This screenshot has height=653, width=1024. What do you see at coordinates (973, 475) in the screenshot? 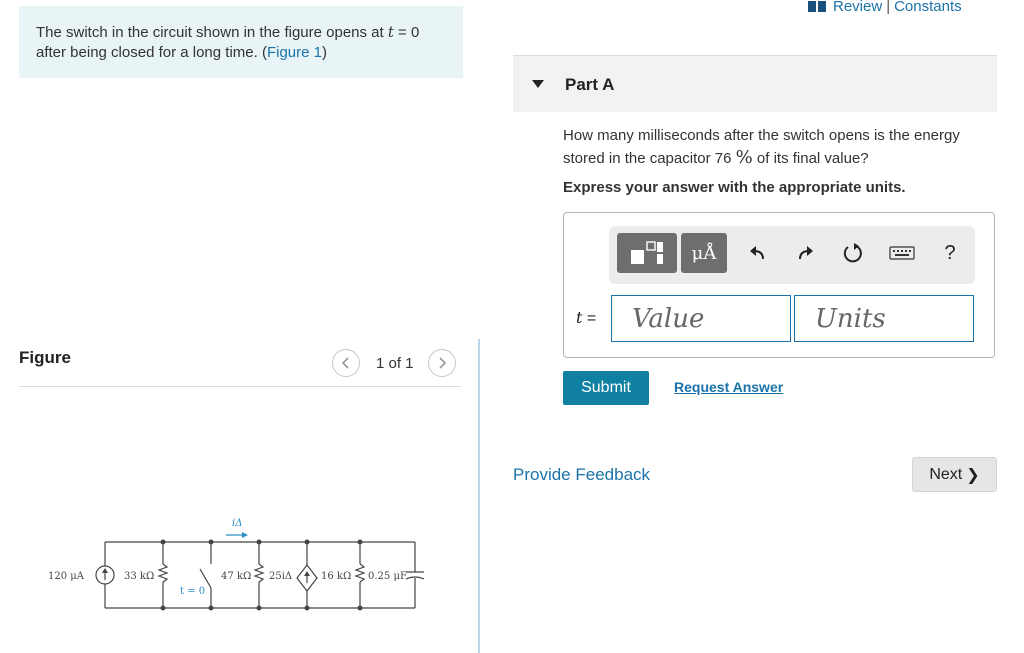
I see `chevron-right-icon: ❯` at bounding box center [973, 475].